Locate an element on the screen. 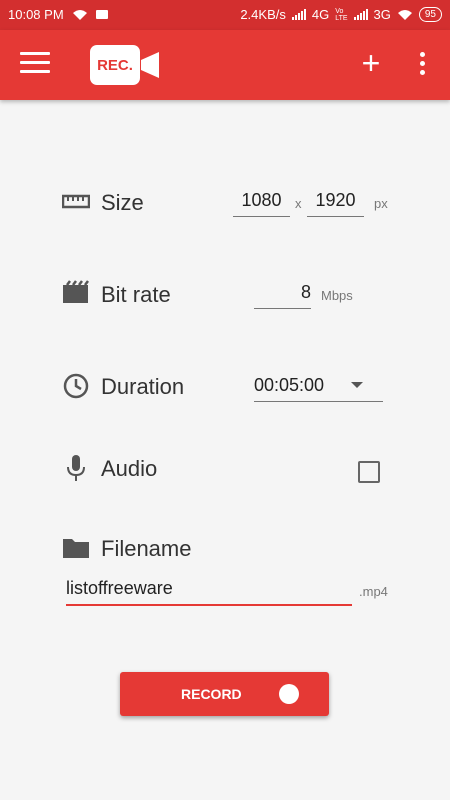 Image resolution: width=450 pixels, height=800 pixels. bitrate-unit: Mbps is located at coordinates (337, 295).